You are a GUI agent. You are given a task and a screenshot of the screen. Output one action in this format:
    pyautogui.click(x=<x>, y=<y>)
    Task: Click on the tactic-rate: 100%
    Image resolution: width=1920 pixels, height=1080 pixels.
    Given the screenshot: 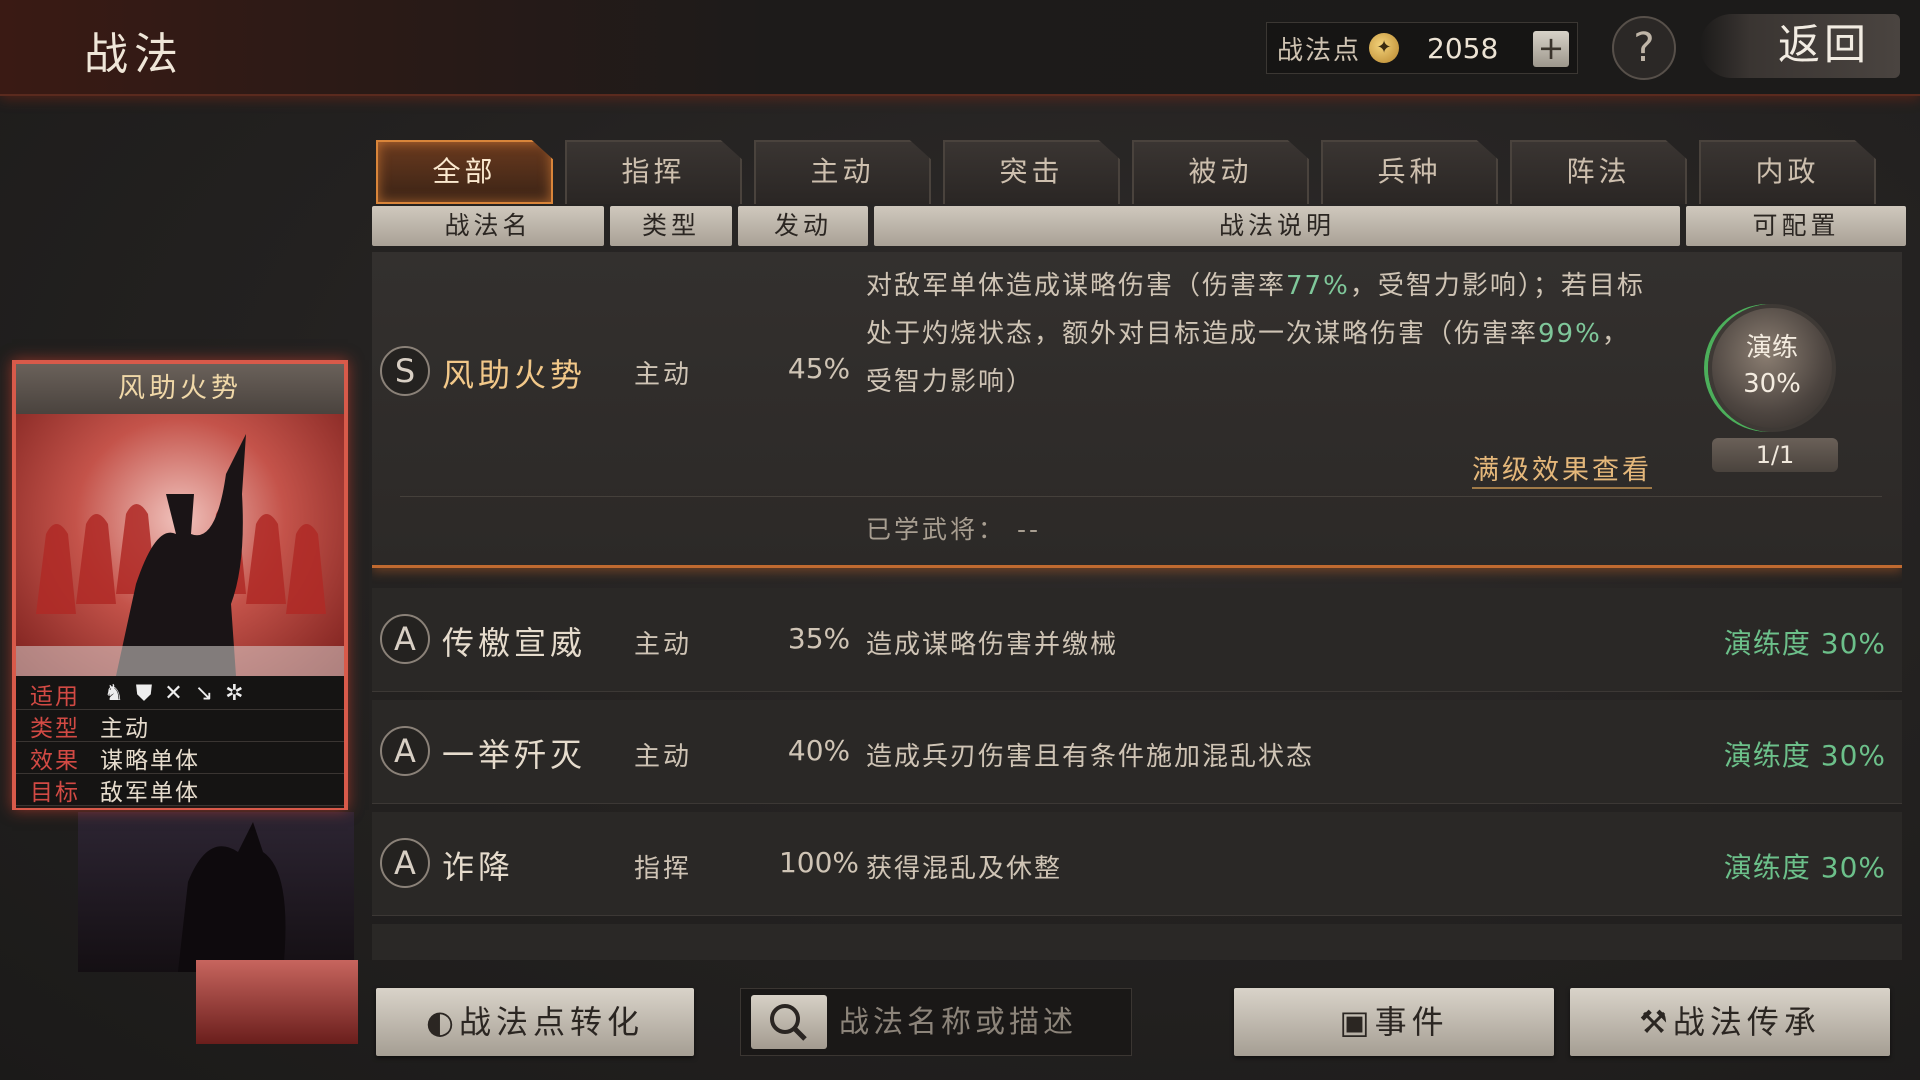 What is the action you would take?
    pyautogui.click(x=819, y=862)
    